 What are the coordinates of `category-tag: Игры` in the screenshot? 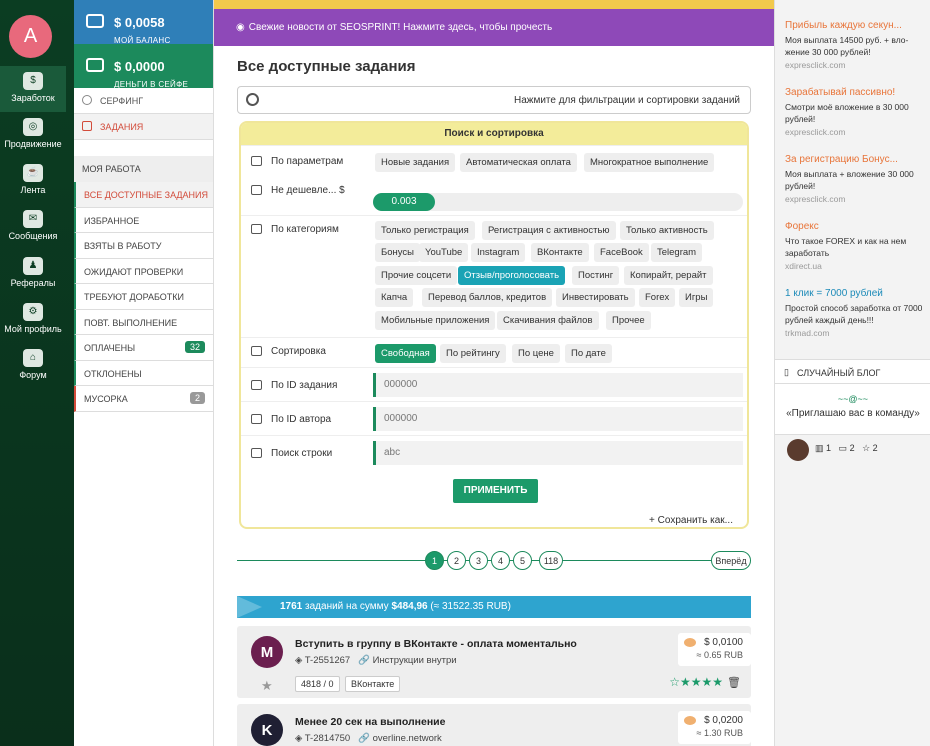 It's located at (696, 297).